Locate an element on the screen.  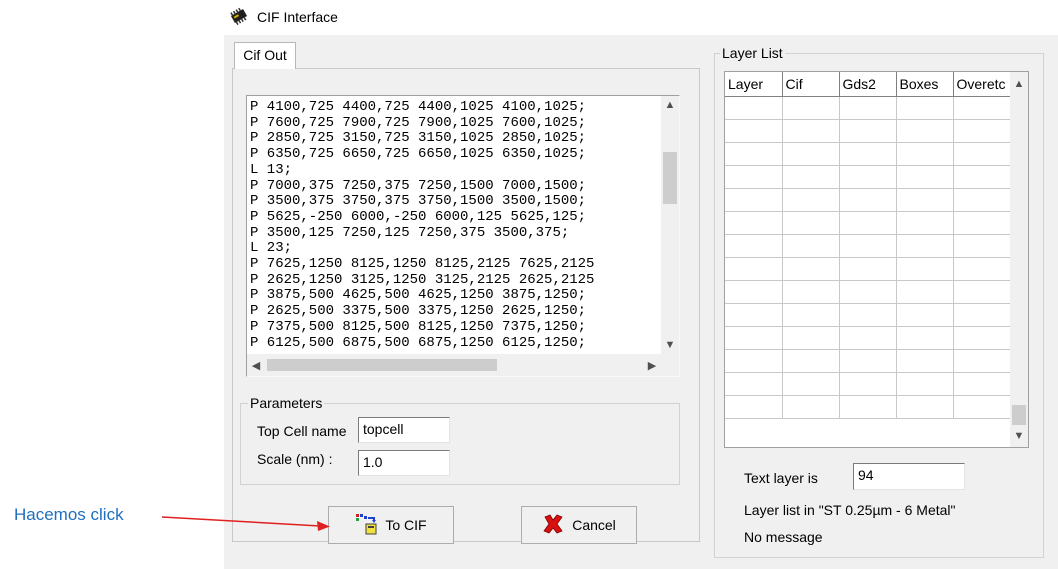
top-cell-field: topcell is located at coordinates (404, 430).